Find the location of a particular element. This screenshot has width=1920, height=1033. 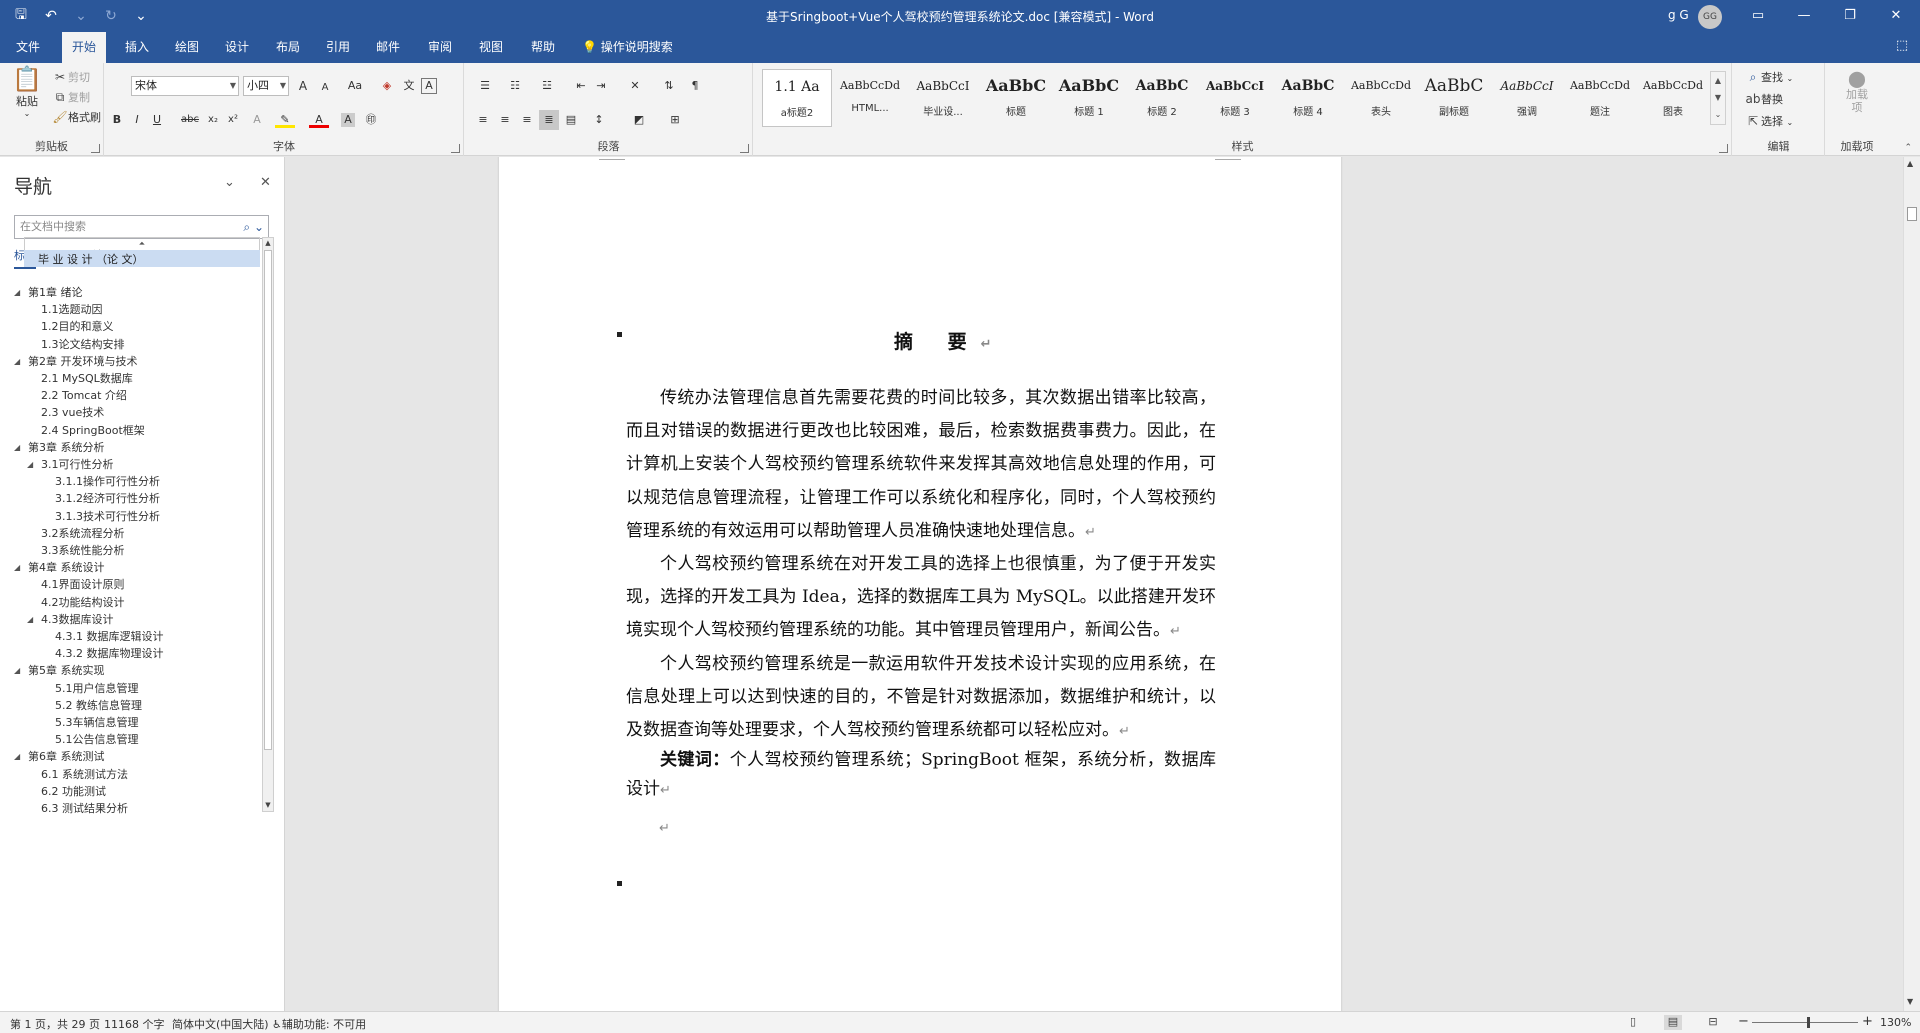

tab-design: 设计 is located at coordinates (237, 47).